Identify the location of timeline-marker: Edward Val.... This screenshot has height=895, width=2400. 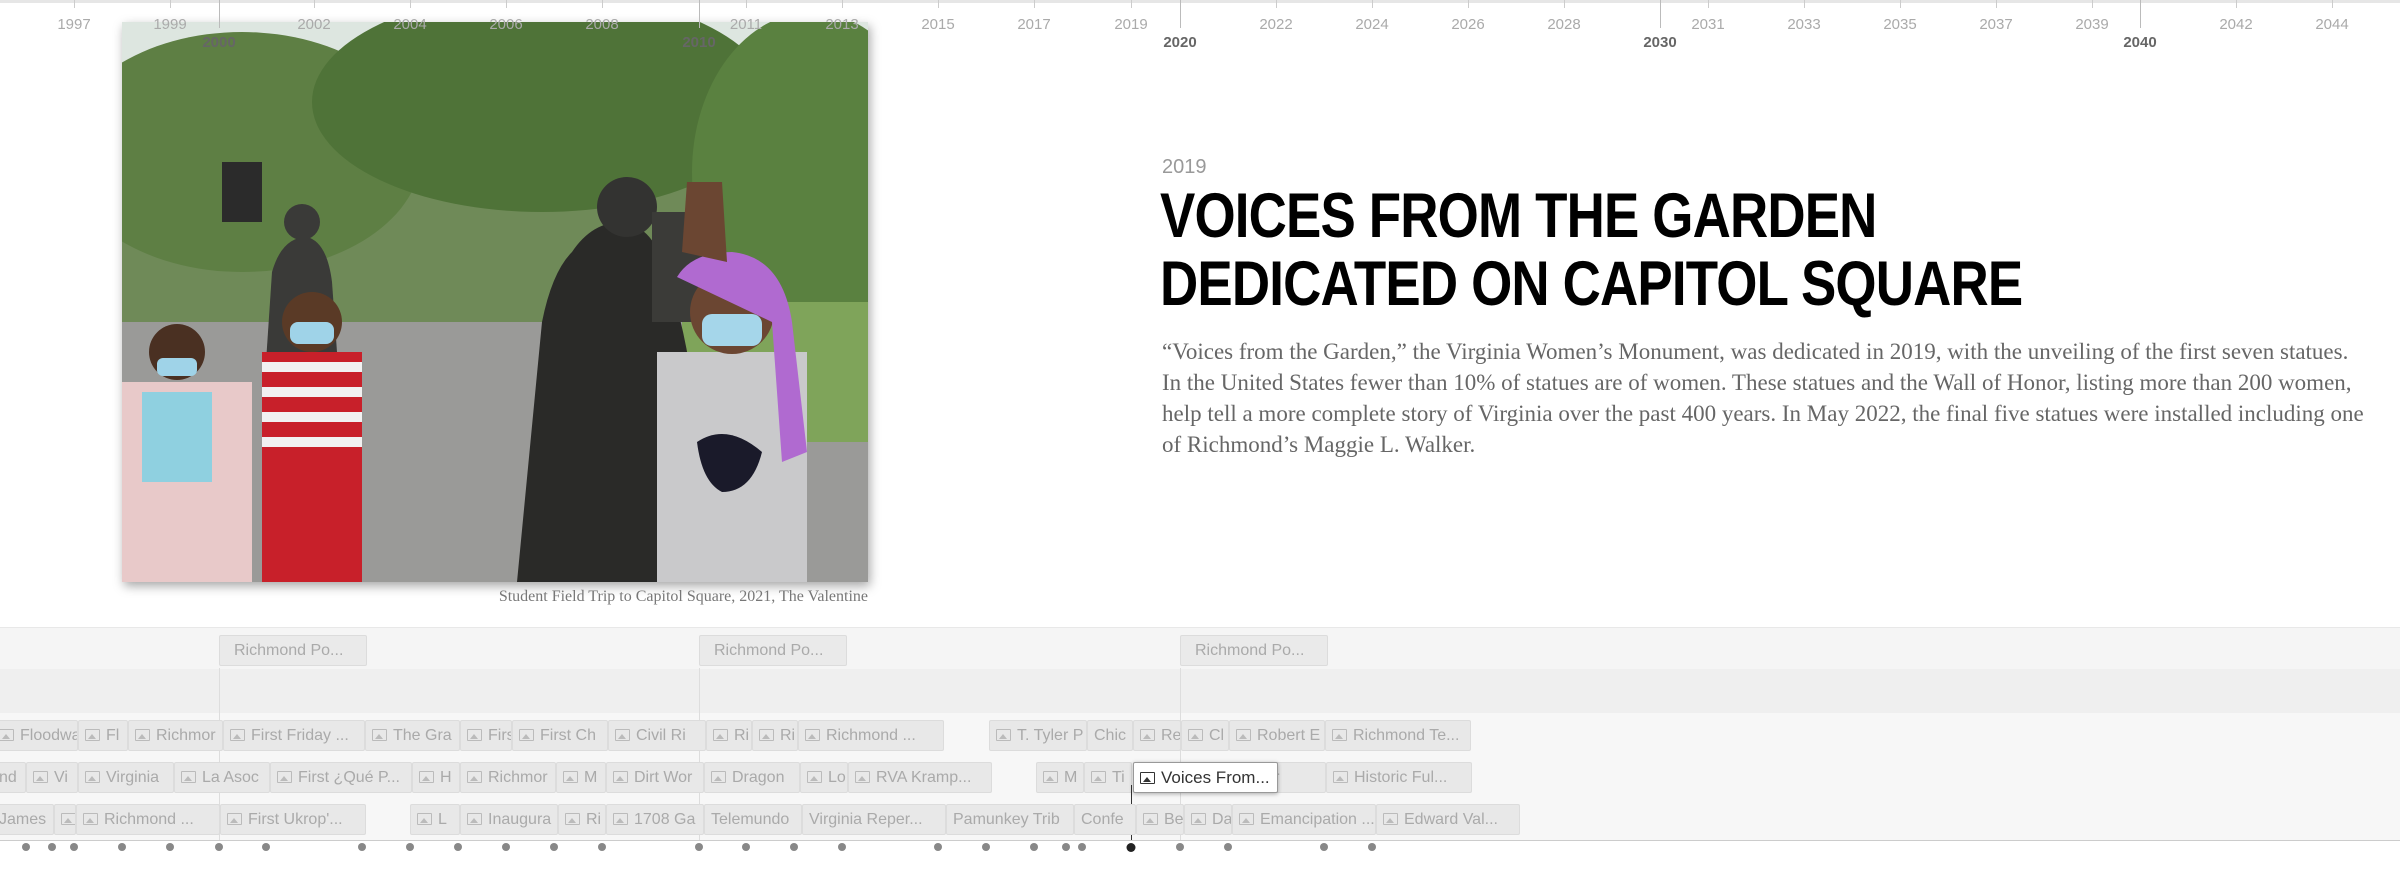
(1448, 819).